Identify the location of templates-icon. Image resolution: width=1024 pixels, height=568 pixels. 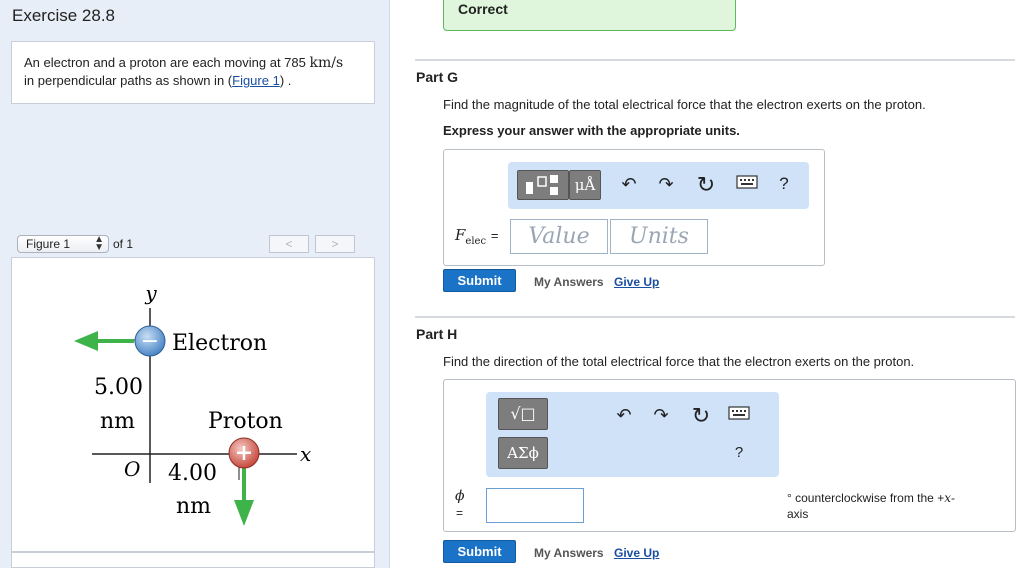
(542, 185).